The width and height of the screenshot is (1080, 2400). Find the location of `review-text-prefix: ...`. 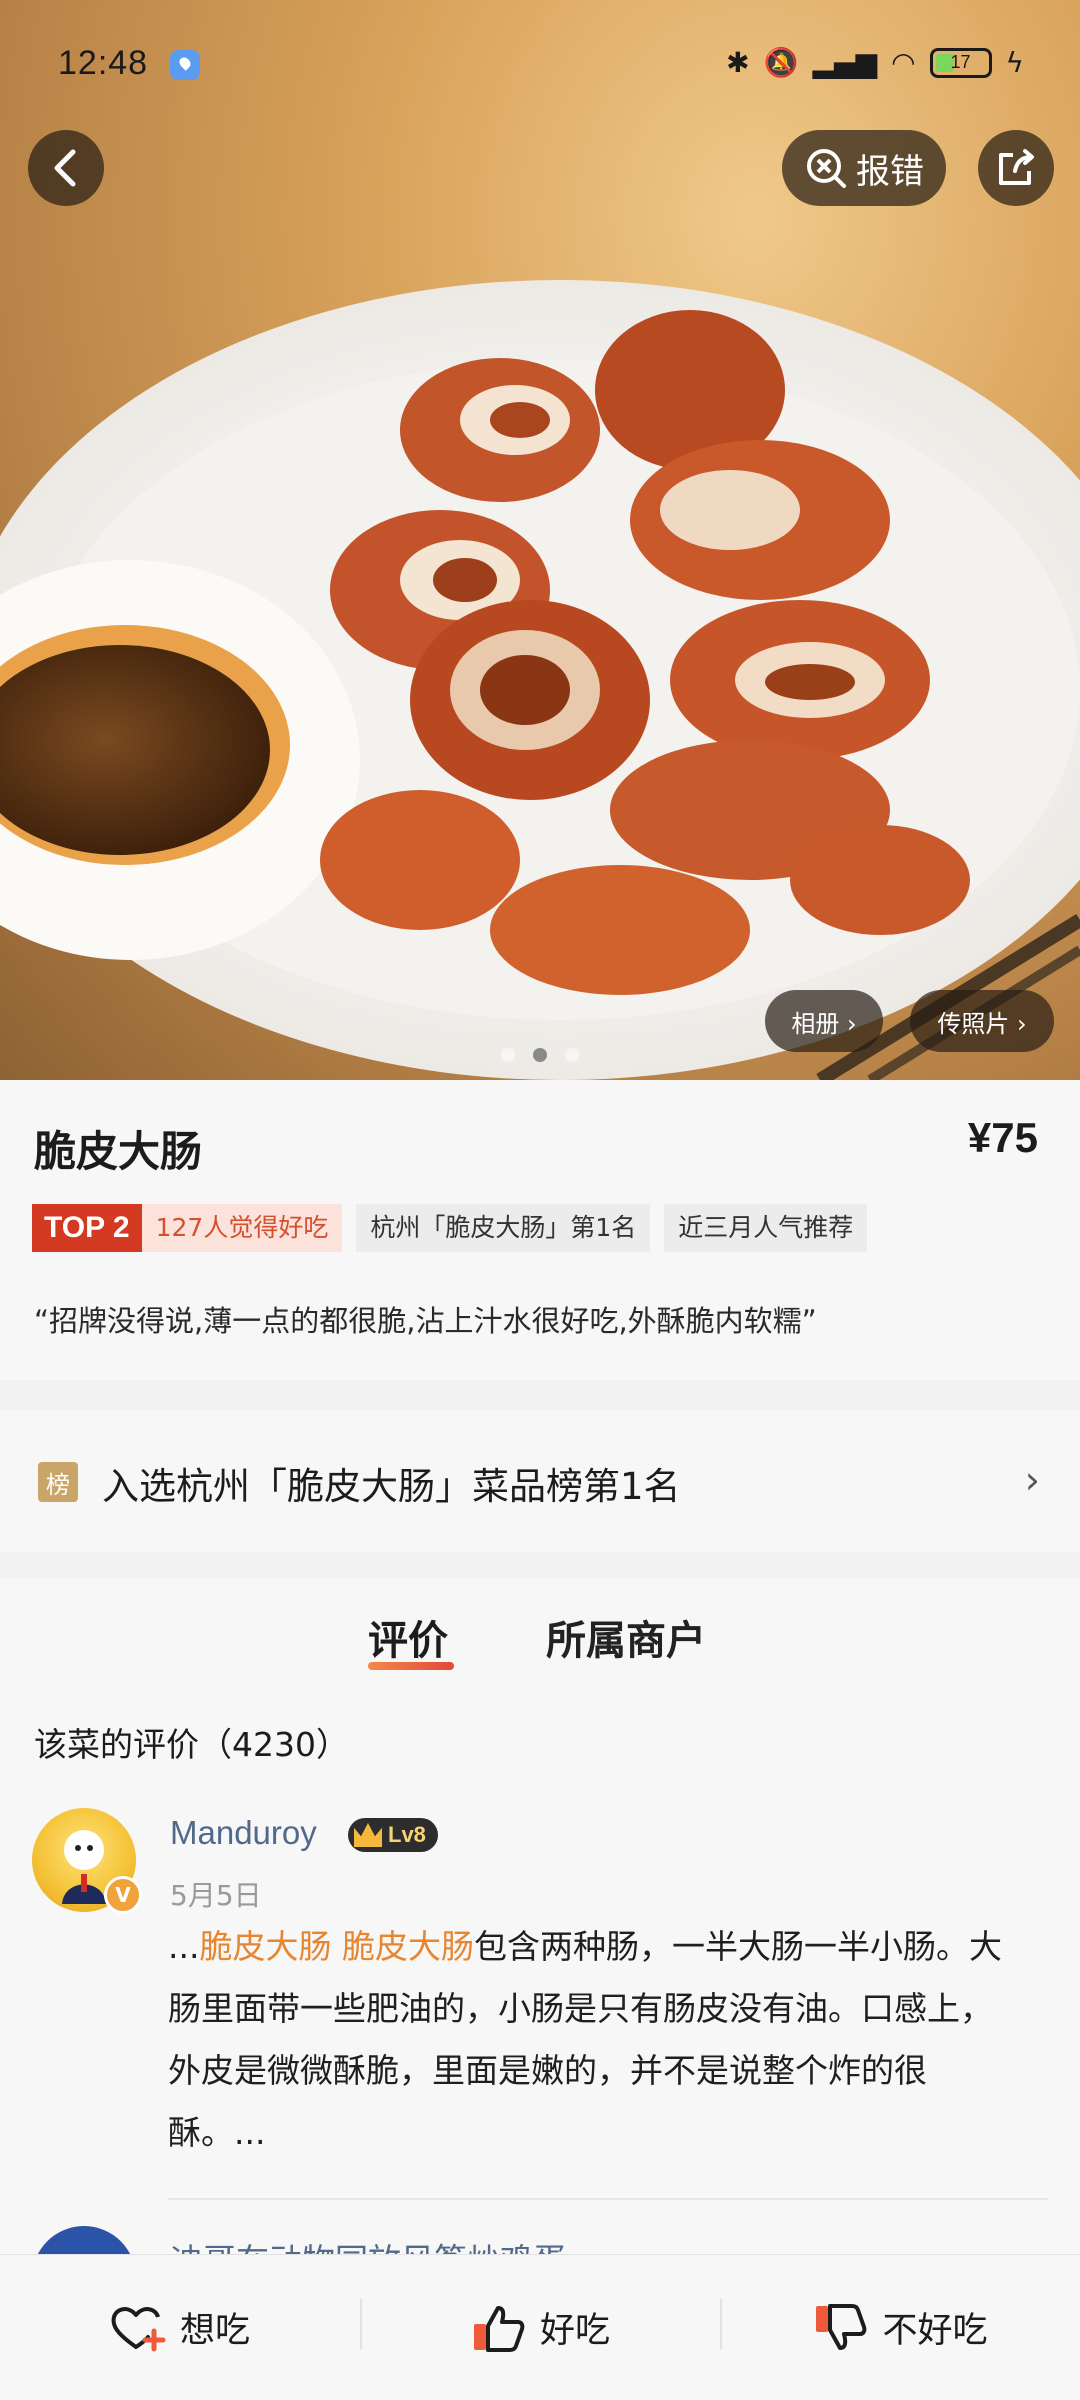

review-text-prefix: ... is located at coordinates (184, 1946).